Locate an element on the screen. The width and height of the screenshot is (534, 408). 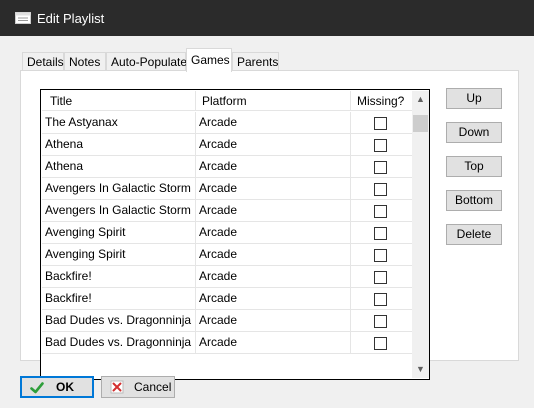
tab-label: Details is located at coordinates (45, 62).